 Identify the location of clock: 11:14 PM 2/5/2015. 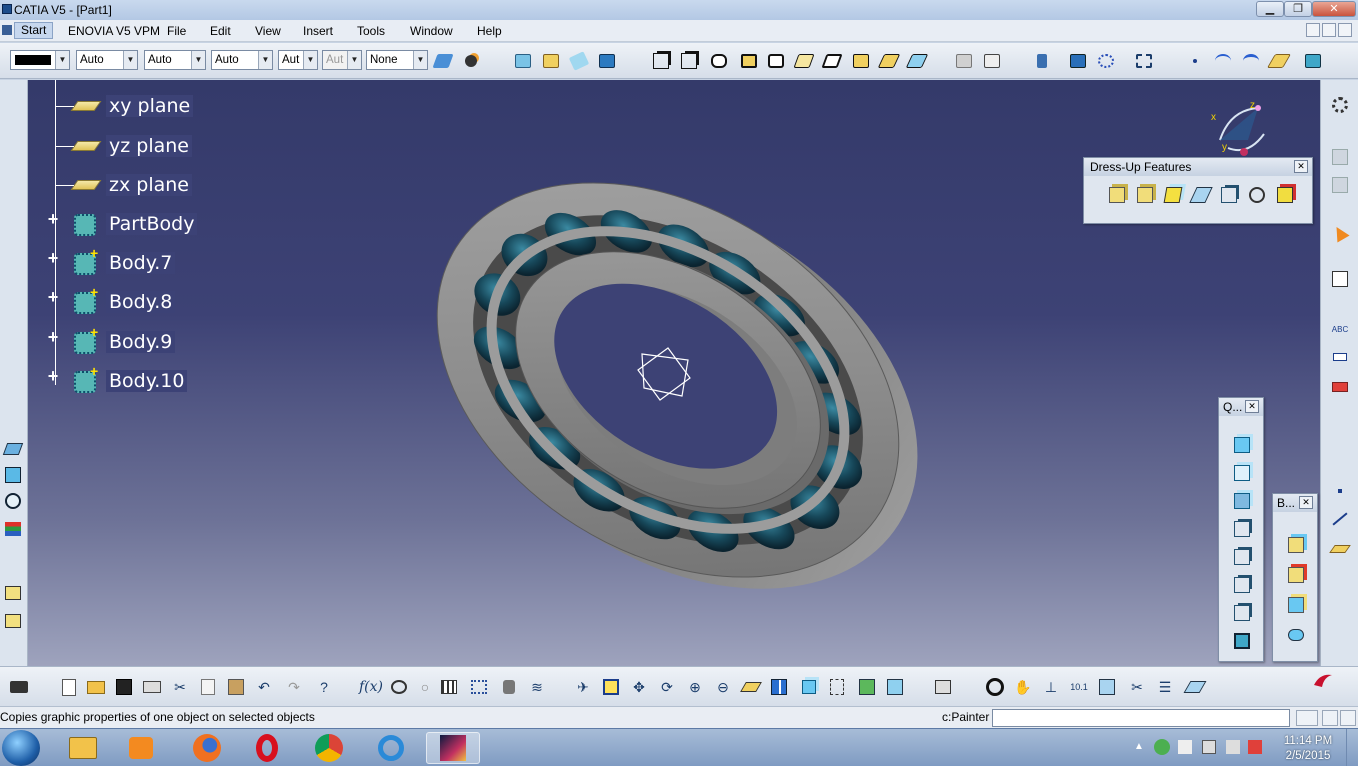
(1308, 749).